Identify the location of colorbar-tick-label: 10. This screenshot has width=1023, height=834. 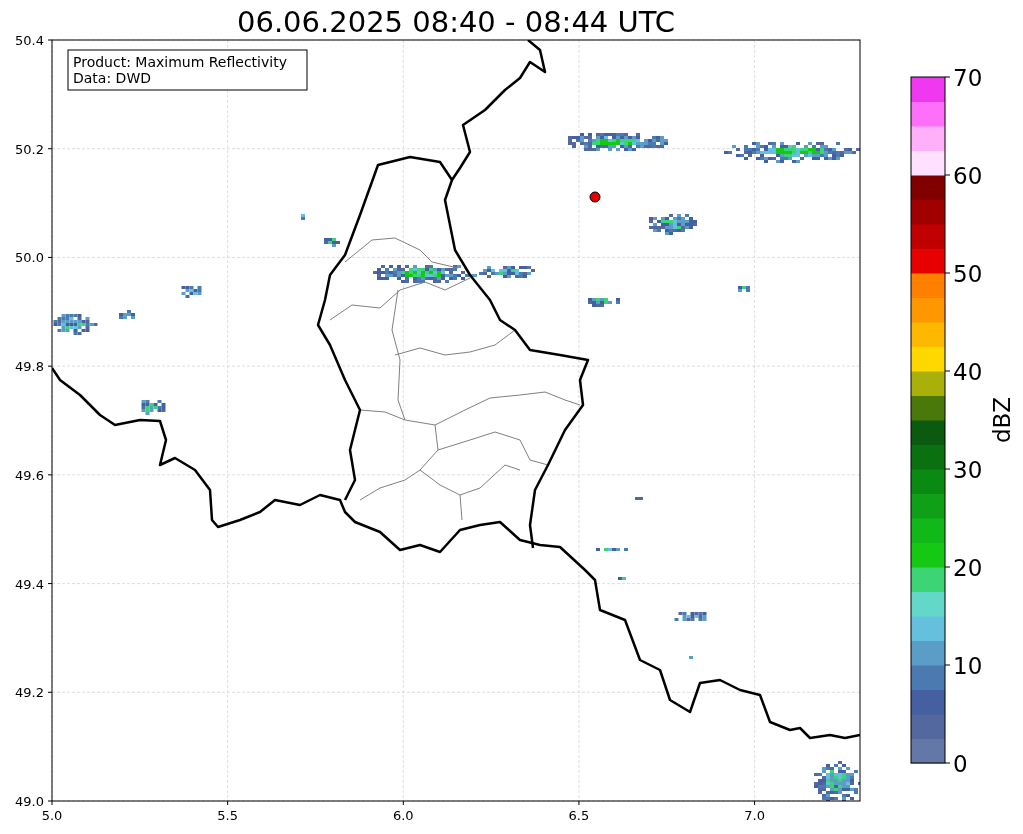
(968, 666).